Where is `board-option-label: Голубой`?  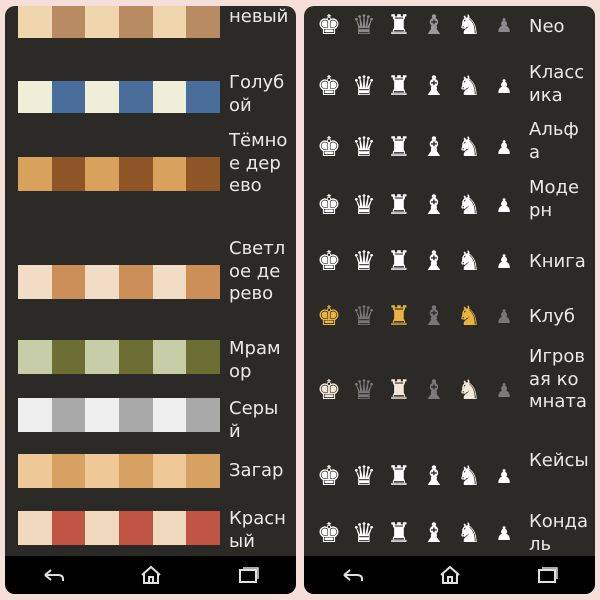 board-option-label: Голубой is located at coordinates (257, 94).